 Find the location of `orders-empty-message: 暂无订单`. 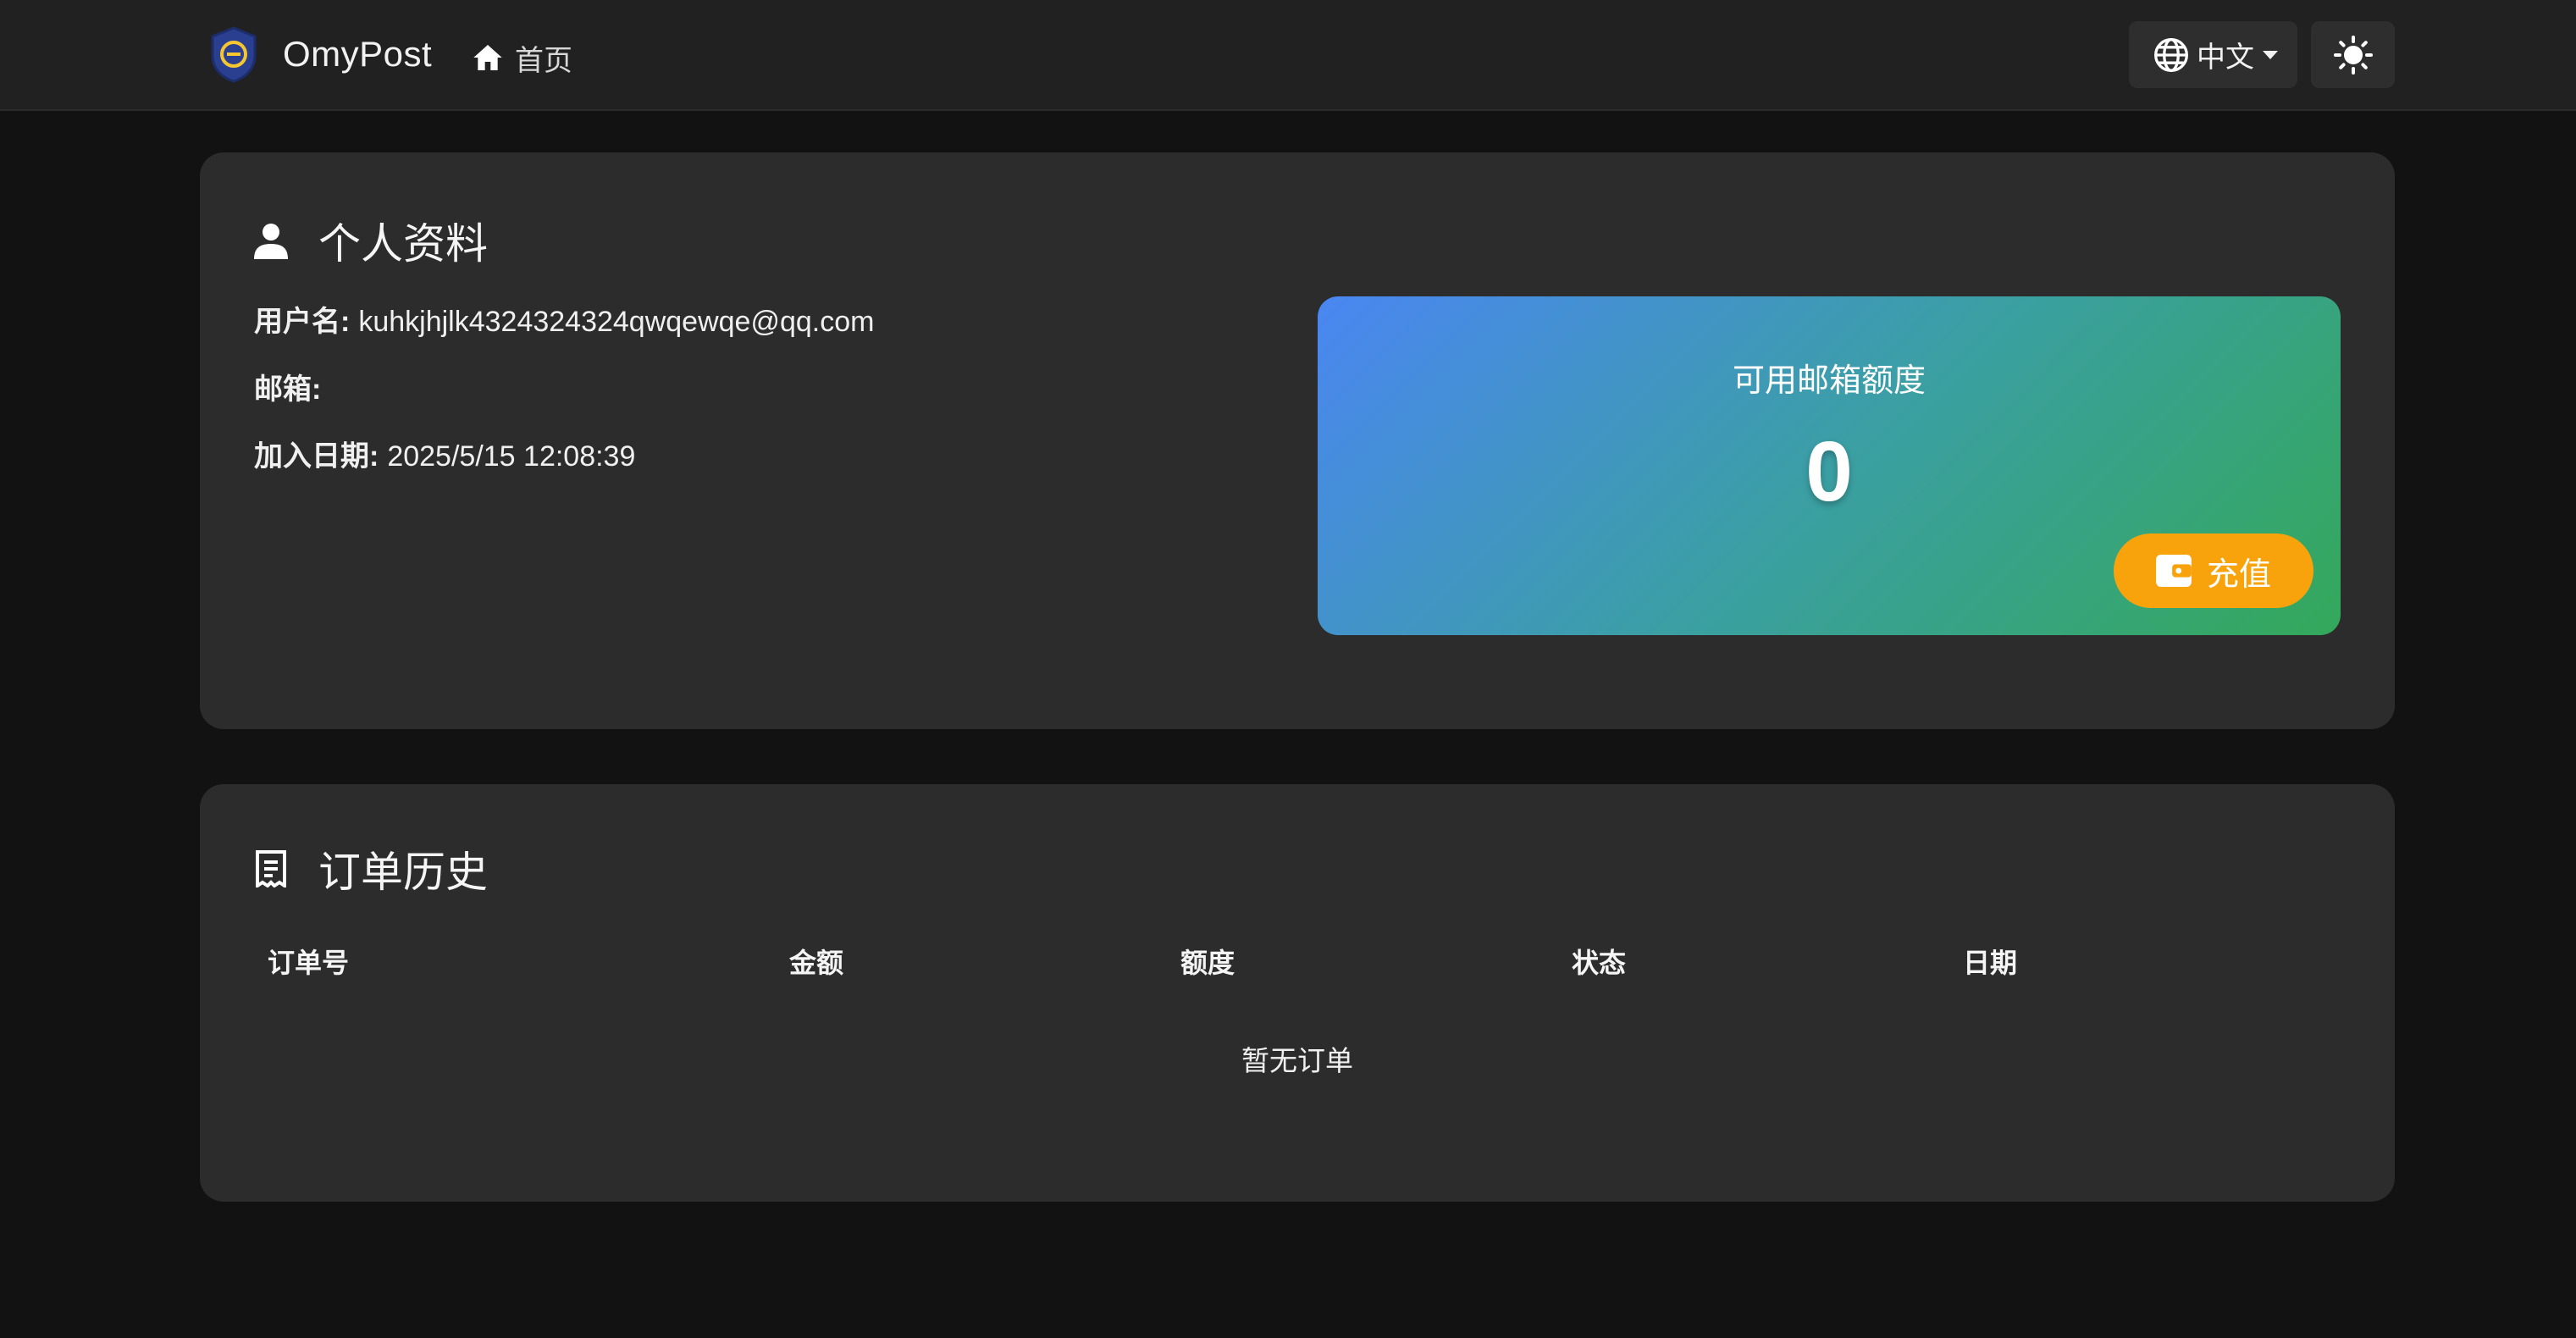

orders-empty-message: 暂无订单 is located at coordinates (1297, 1060).